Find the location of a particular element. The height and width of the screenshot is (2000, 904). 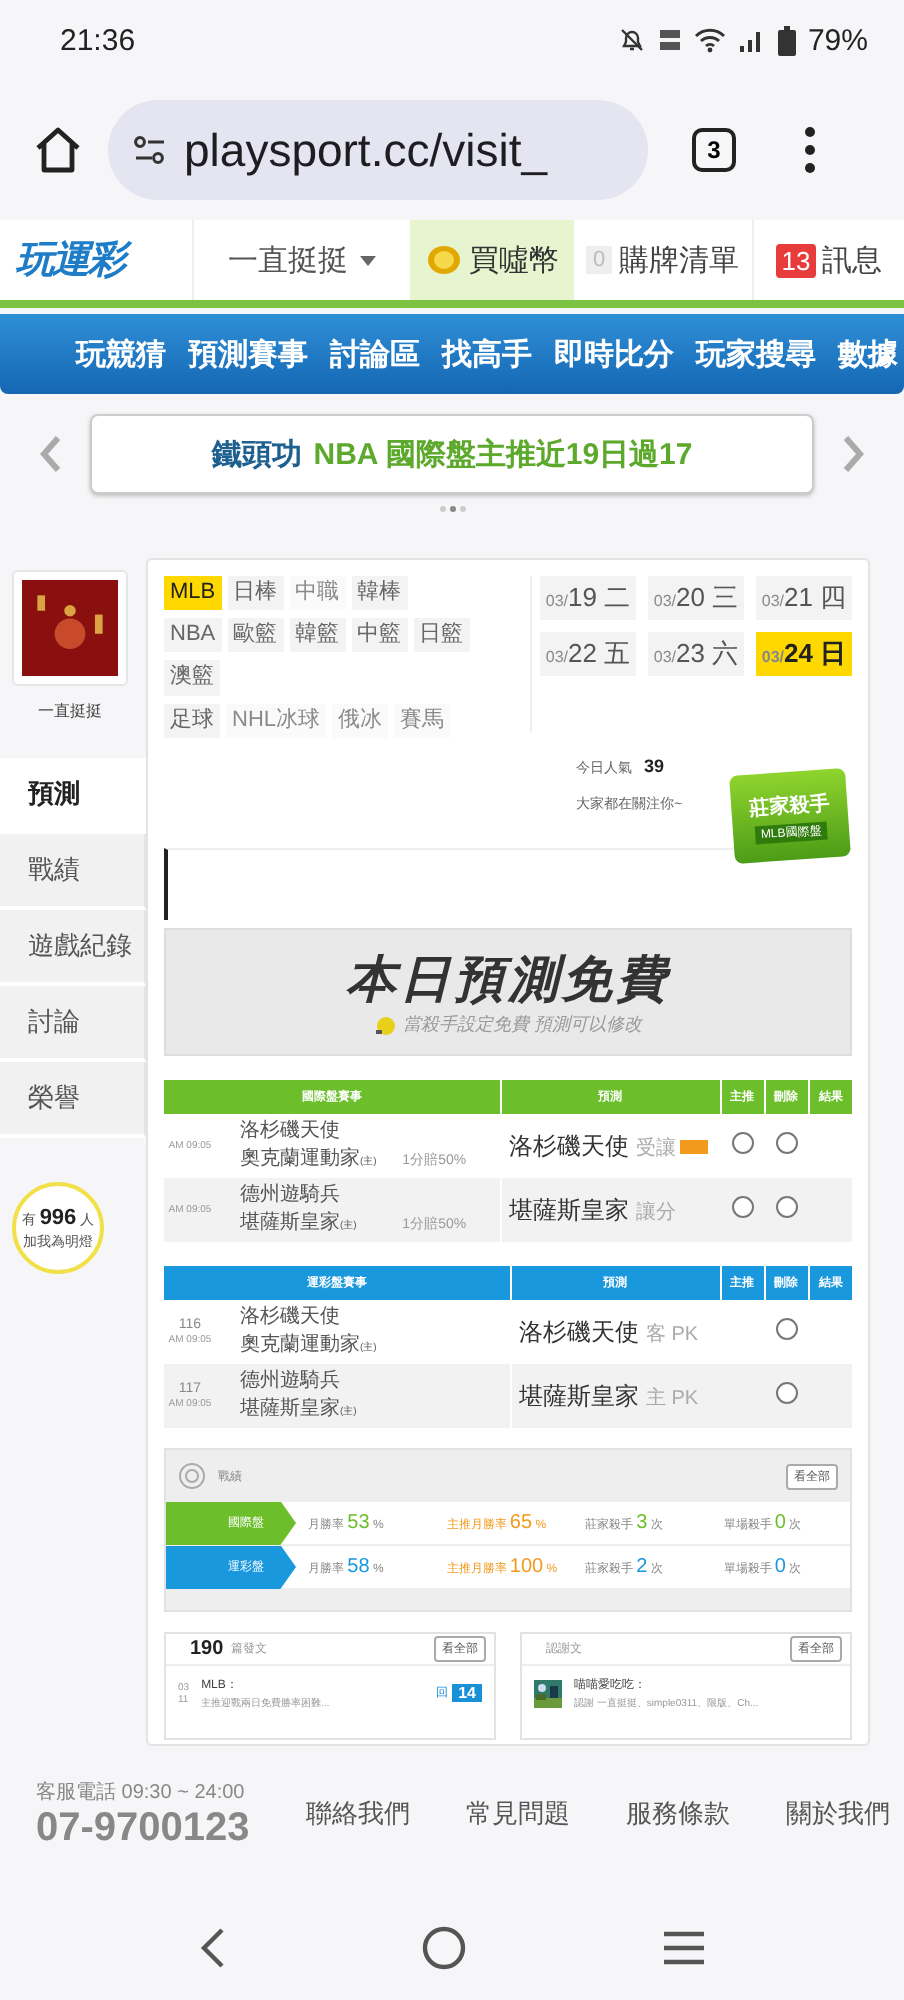

pick-text: 堪薩斯皇家 讓分 is located at coordinates (610, 1210).